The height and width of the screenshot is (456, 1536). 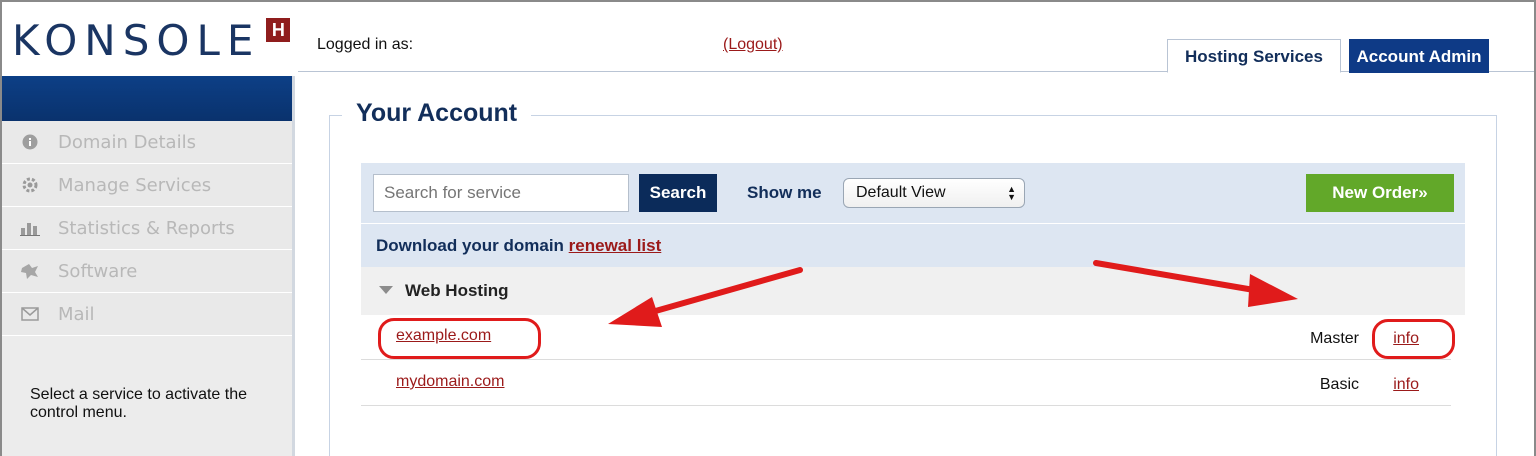 What do you see at coordinates (443, 336) in the screenshot?
I see `domain-link: example.com` at bounding box center [443, 336].